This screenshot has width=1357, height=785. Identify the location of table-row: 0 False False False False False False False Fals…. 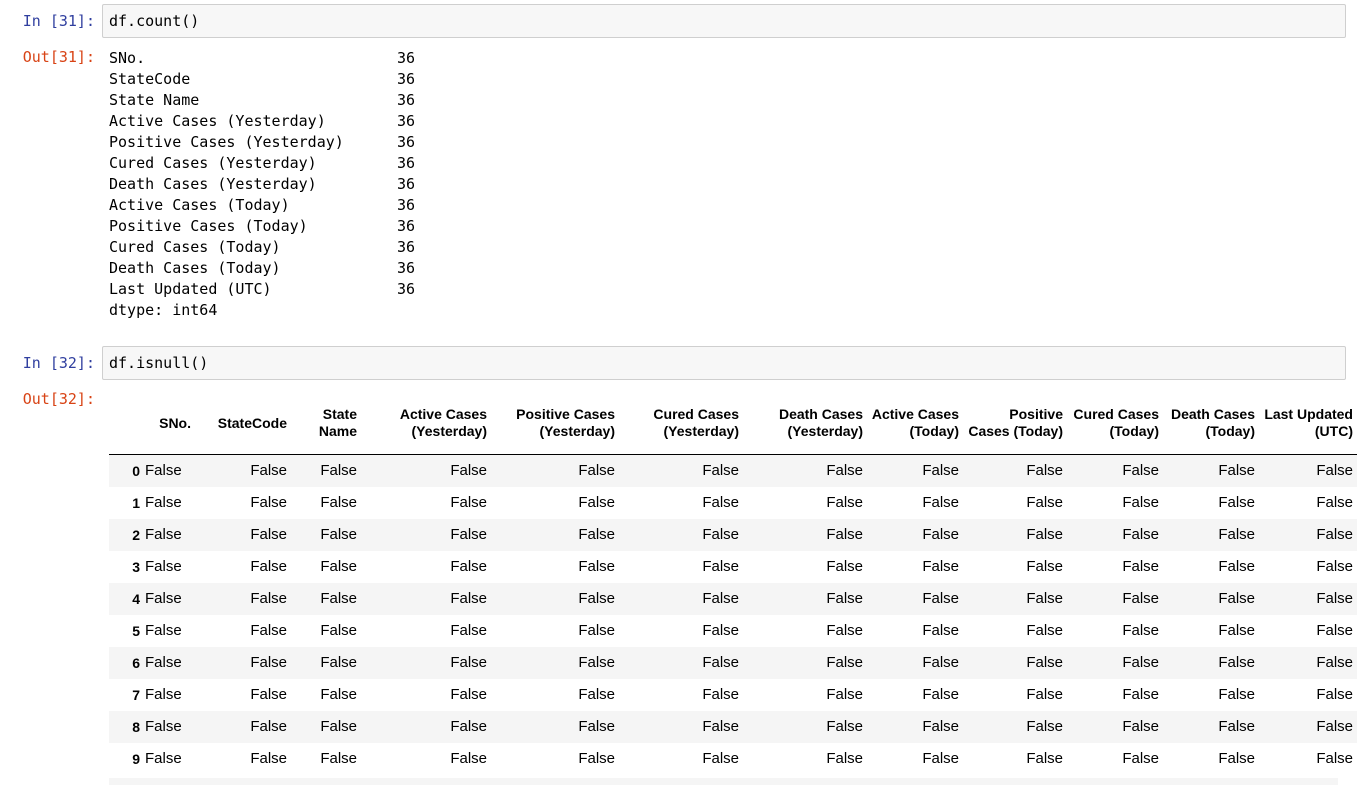
(733, 470).